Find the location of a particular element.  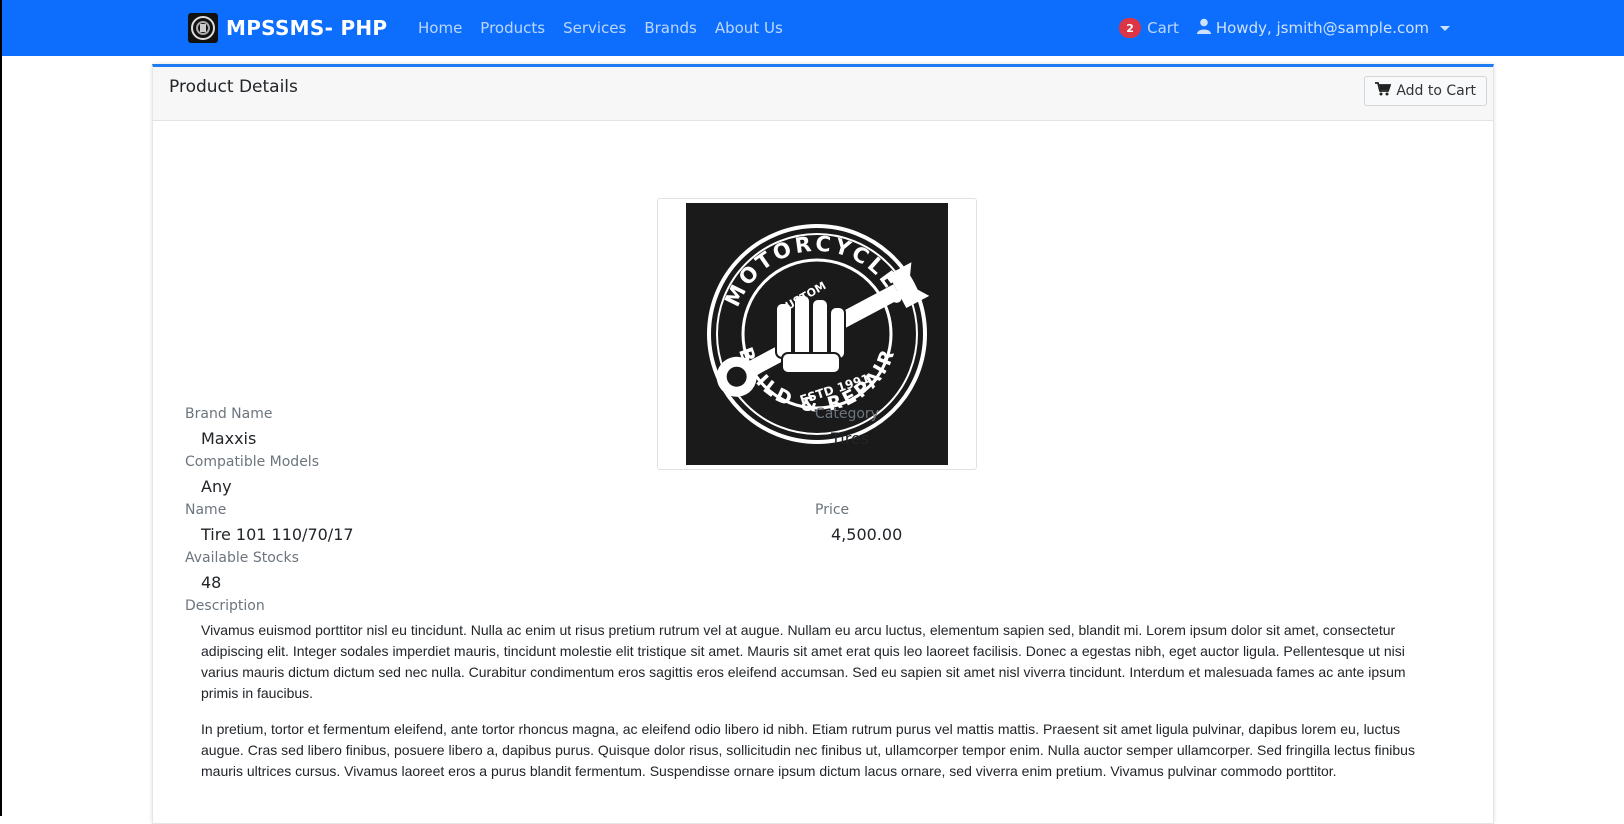

brand-name: MPSSMS- PHP is located at coordinates (307, 28).